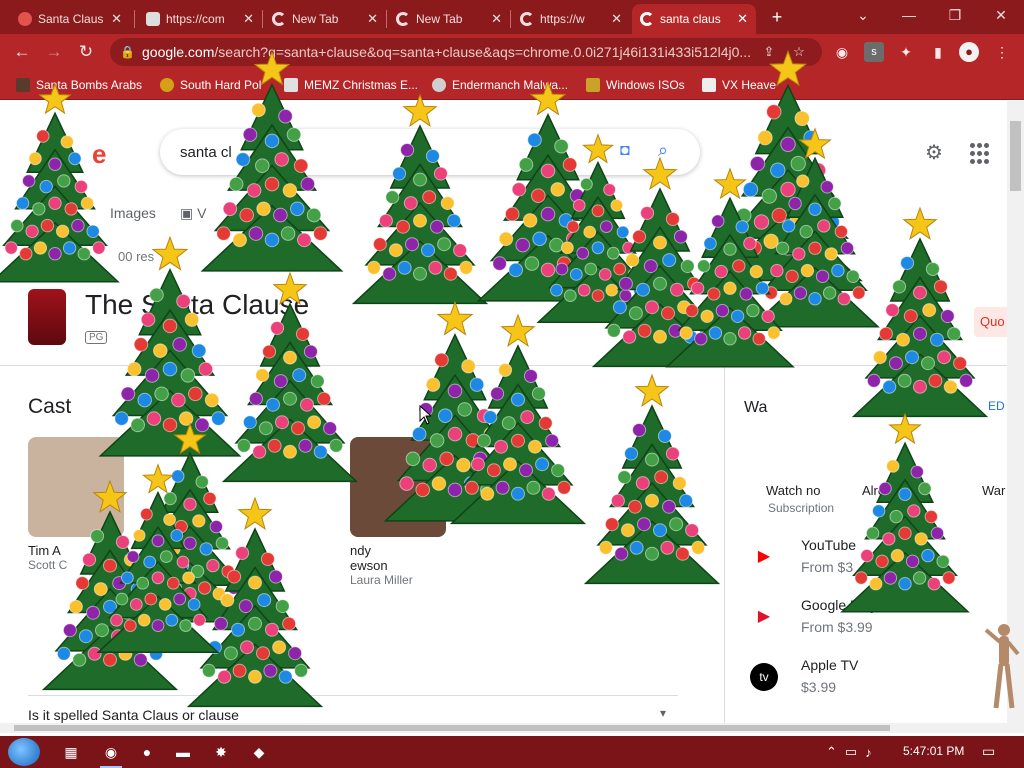  Describe the element at coordinates (425, 415) in the screenshot. I see `mouse-cursor-icon` at that location.